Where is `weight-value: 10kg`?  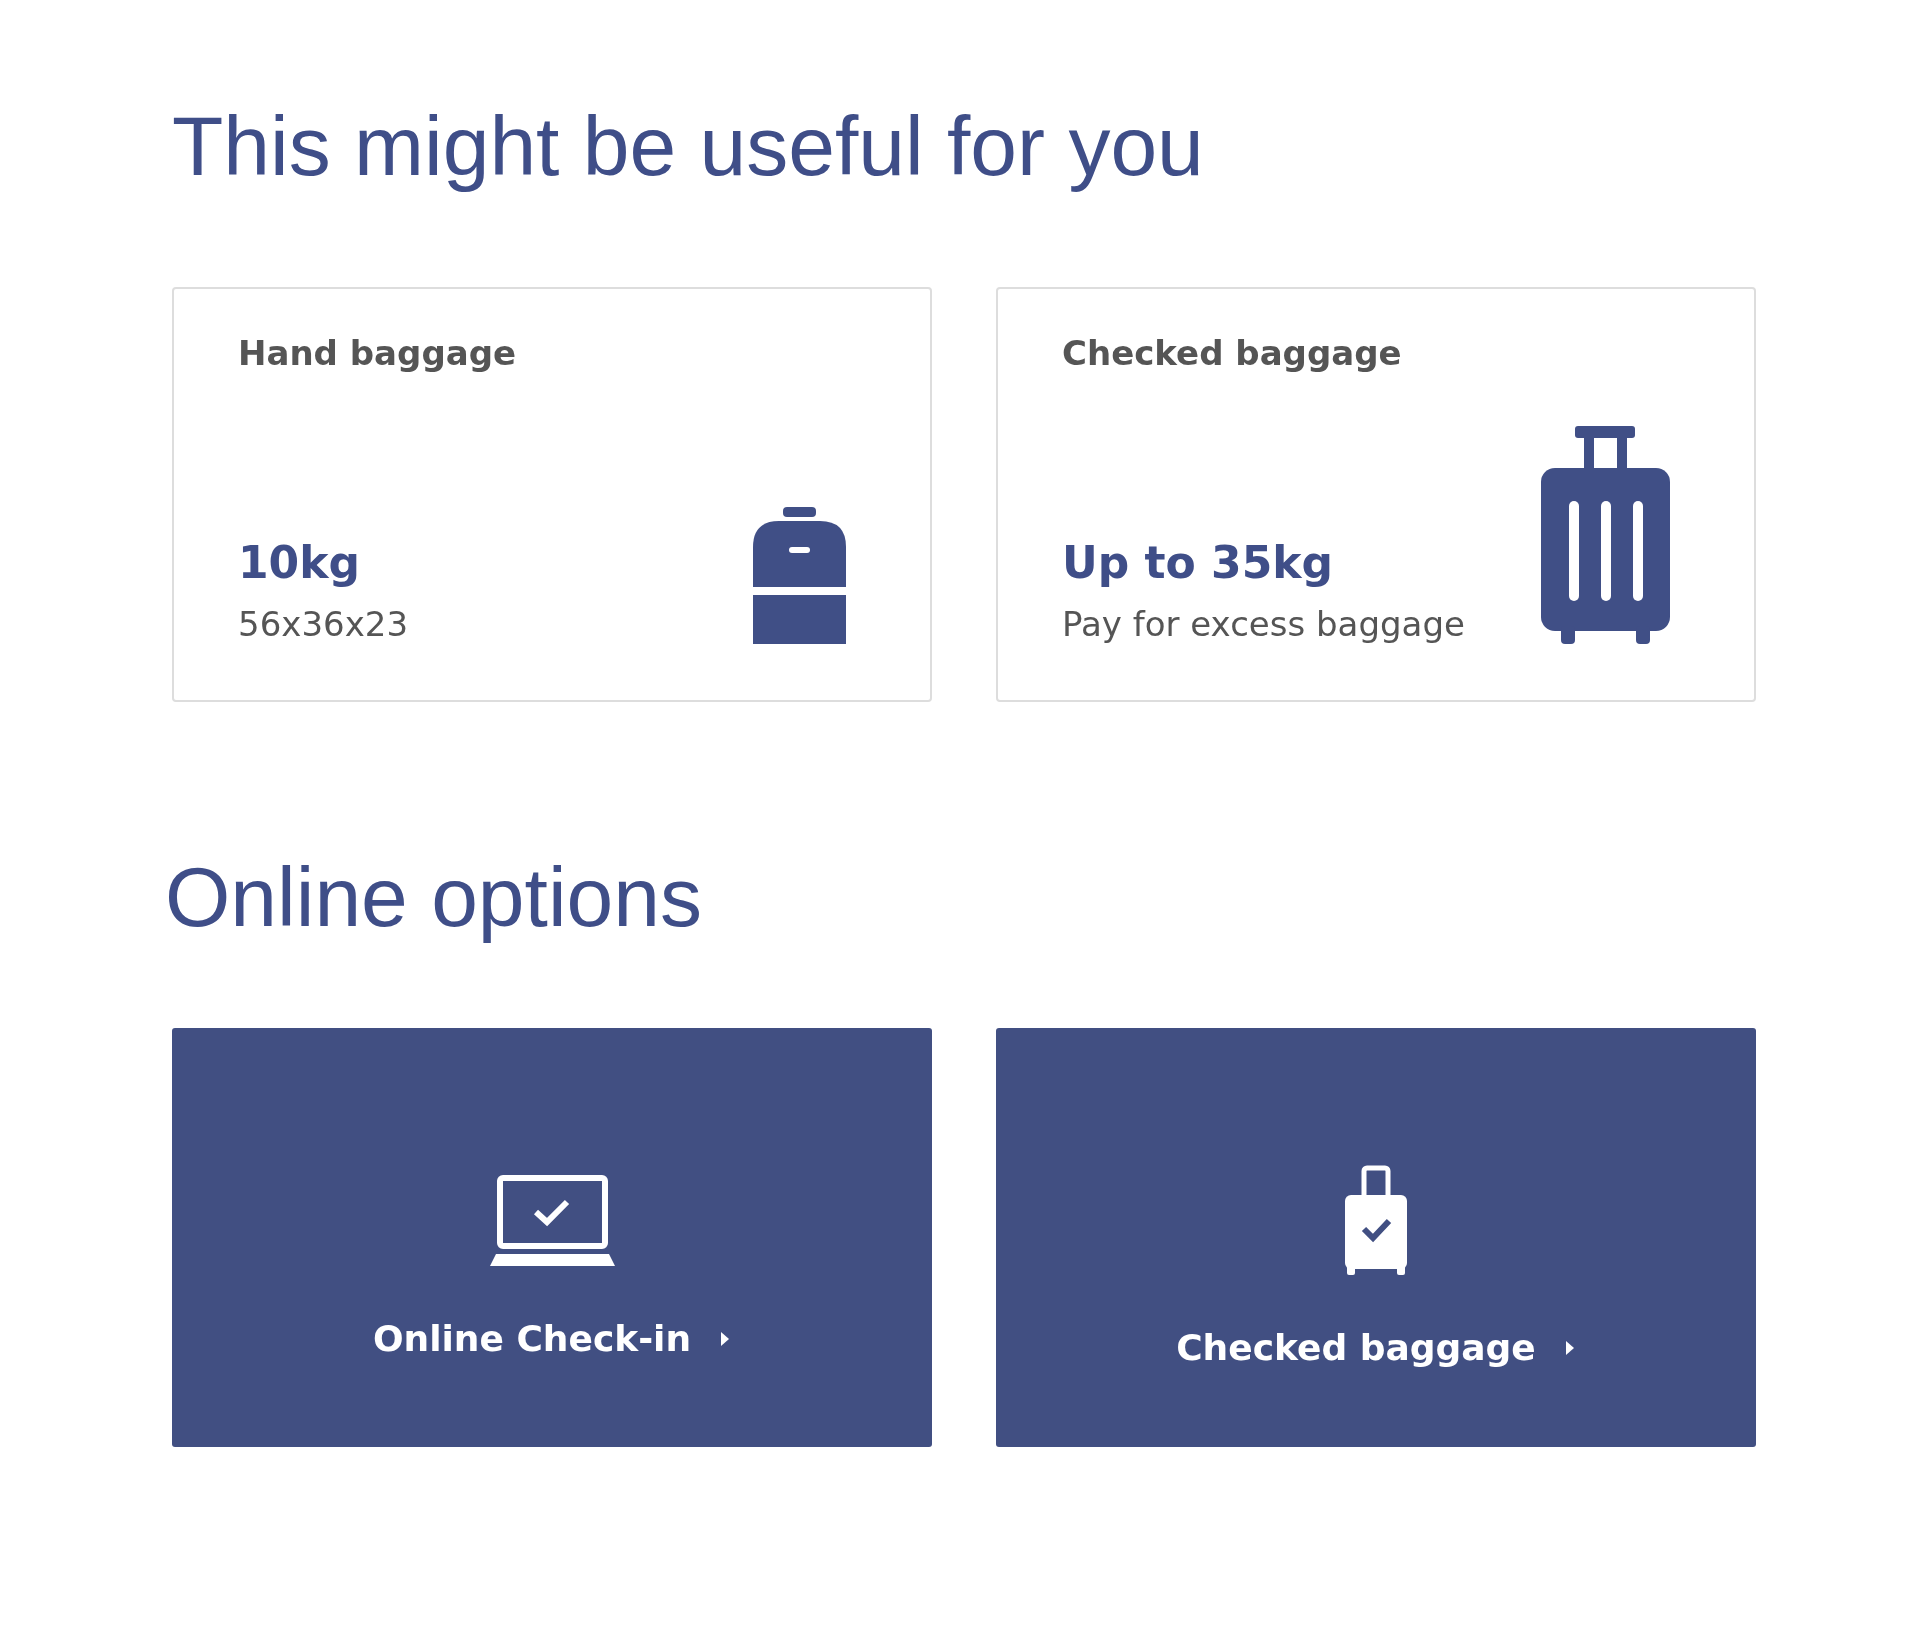 weight-value: 10kg is located at coordinates (299, 562).